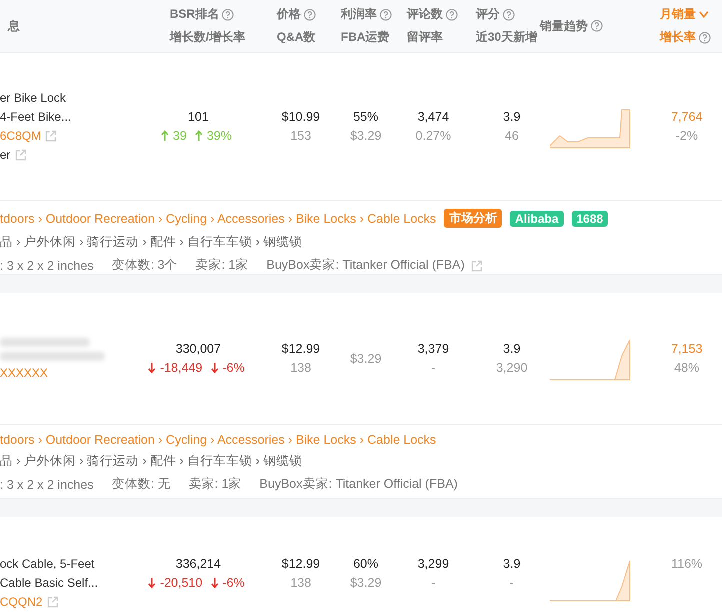  I want to click on tag: 市场分析, so click(473, 218).